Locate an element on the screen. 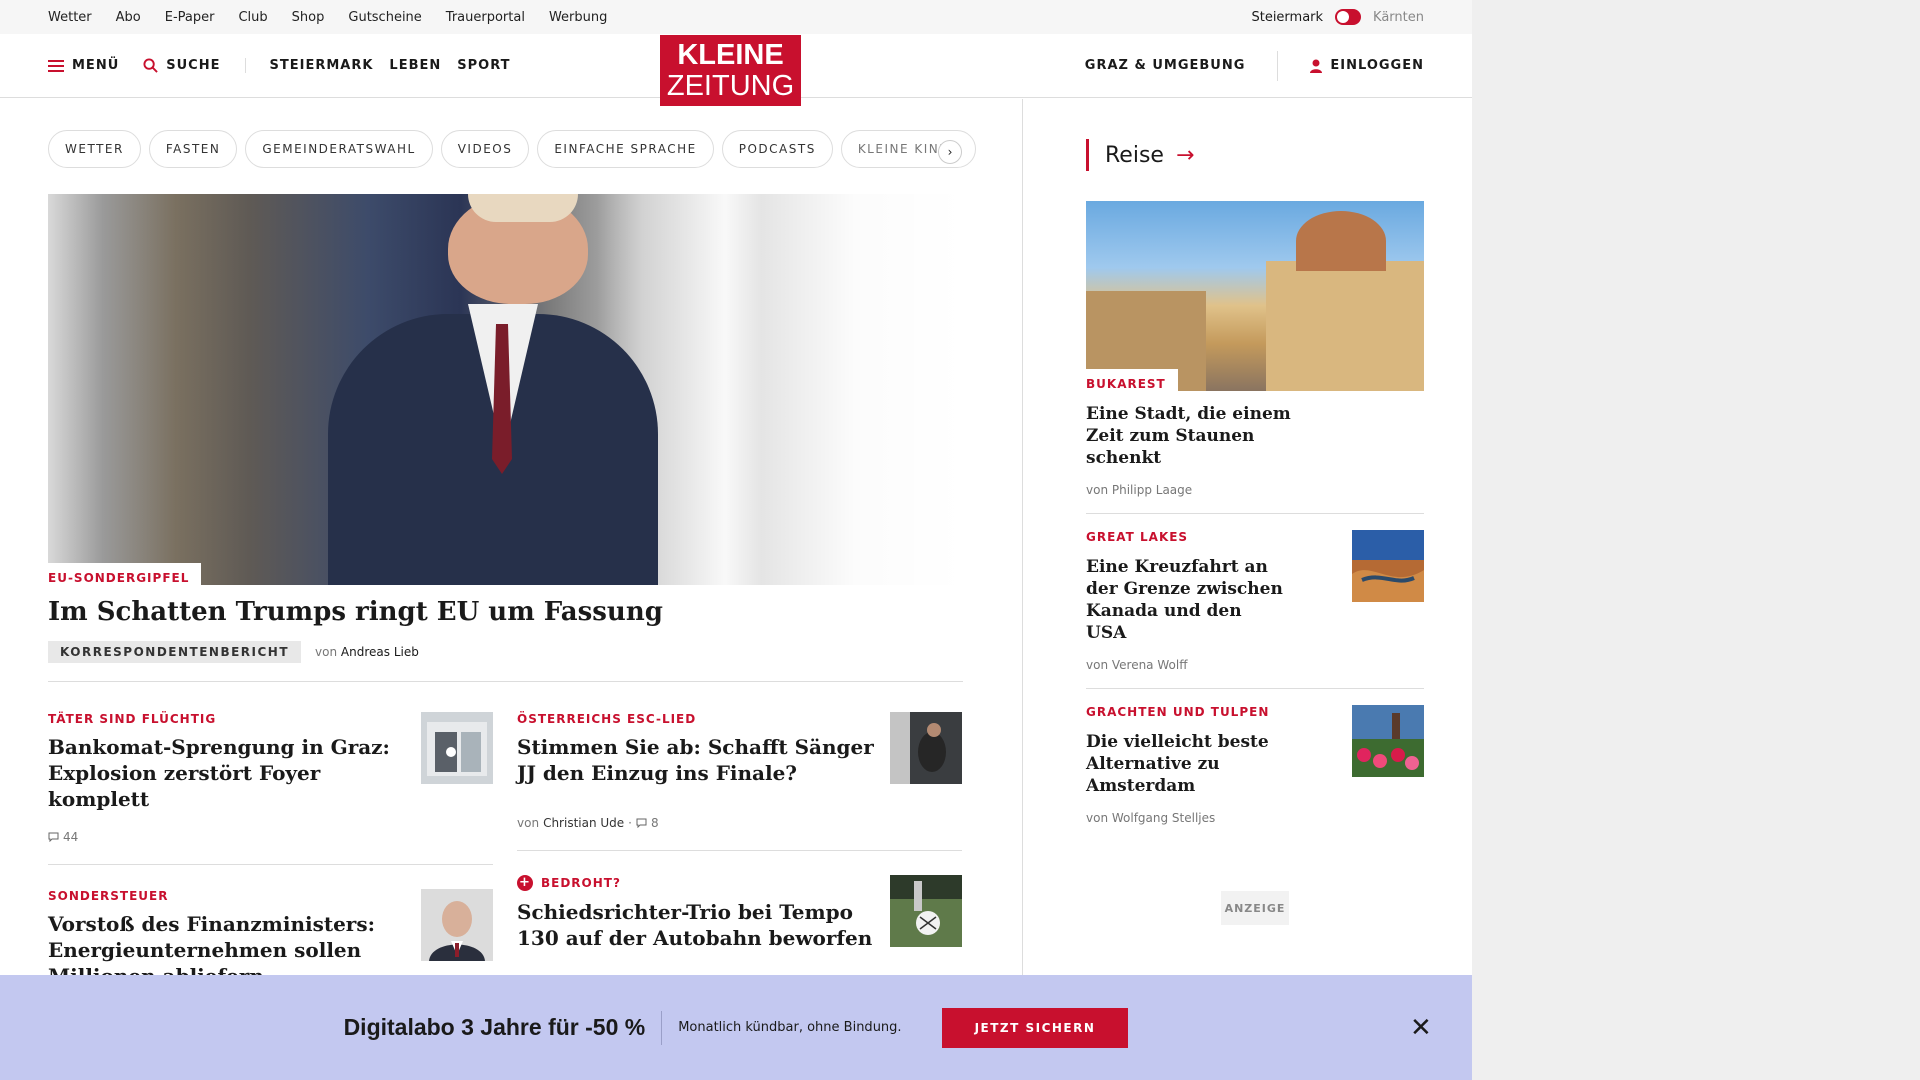 This screenshot has height=1080, width=1920. utility-link-shop: Shop is located at coordinates (308, 17).